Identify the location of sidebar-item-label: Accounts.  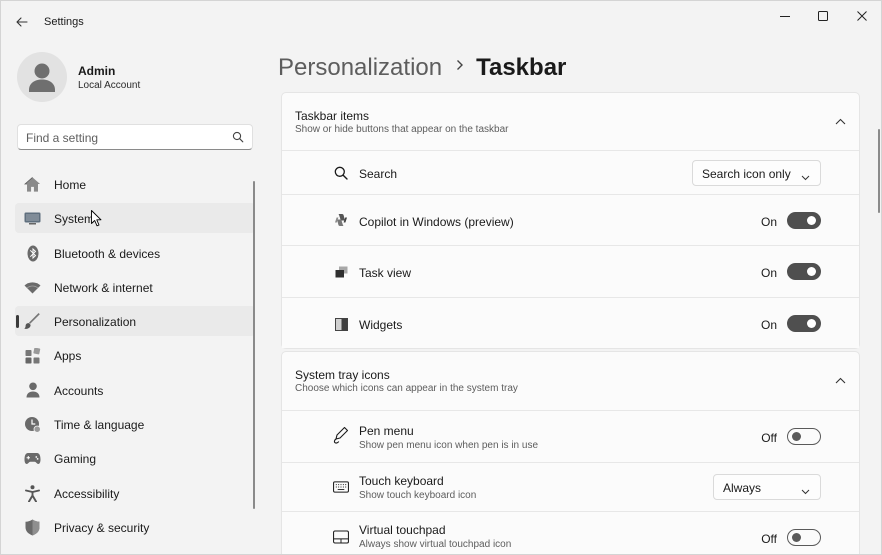
(79, 390).